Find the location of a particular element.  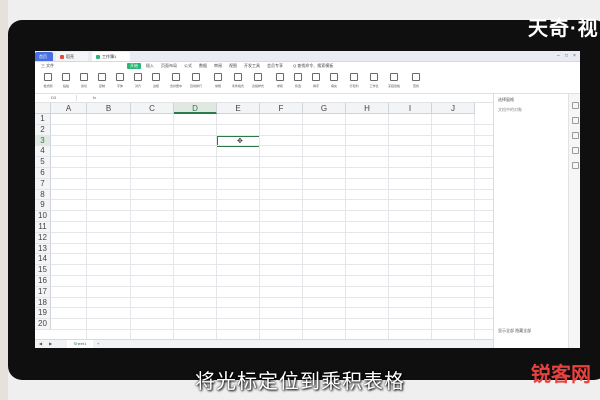

wrap-icon is located at coordinates (196, 77).